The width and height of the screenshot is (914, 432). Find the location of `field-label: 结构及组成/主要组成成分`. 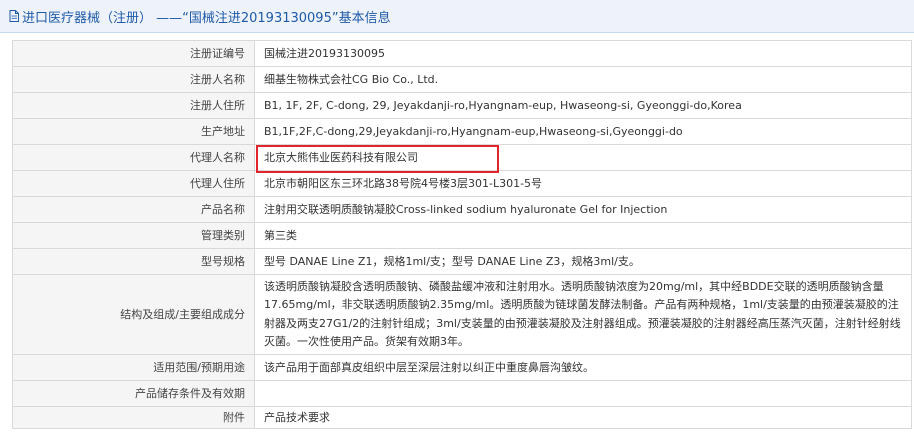

field-label: 结构及组成/主要组成成分 is located at coordinates (133, 314).